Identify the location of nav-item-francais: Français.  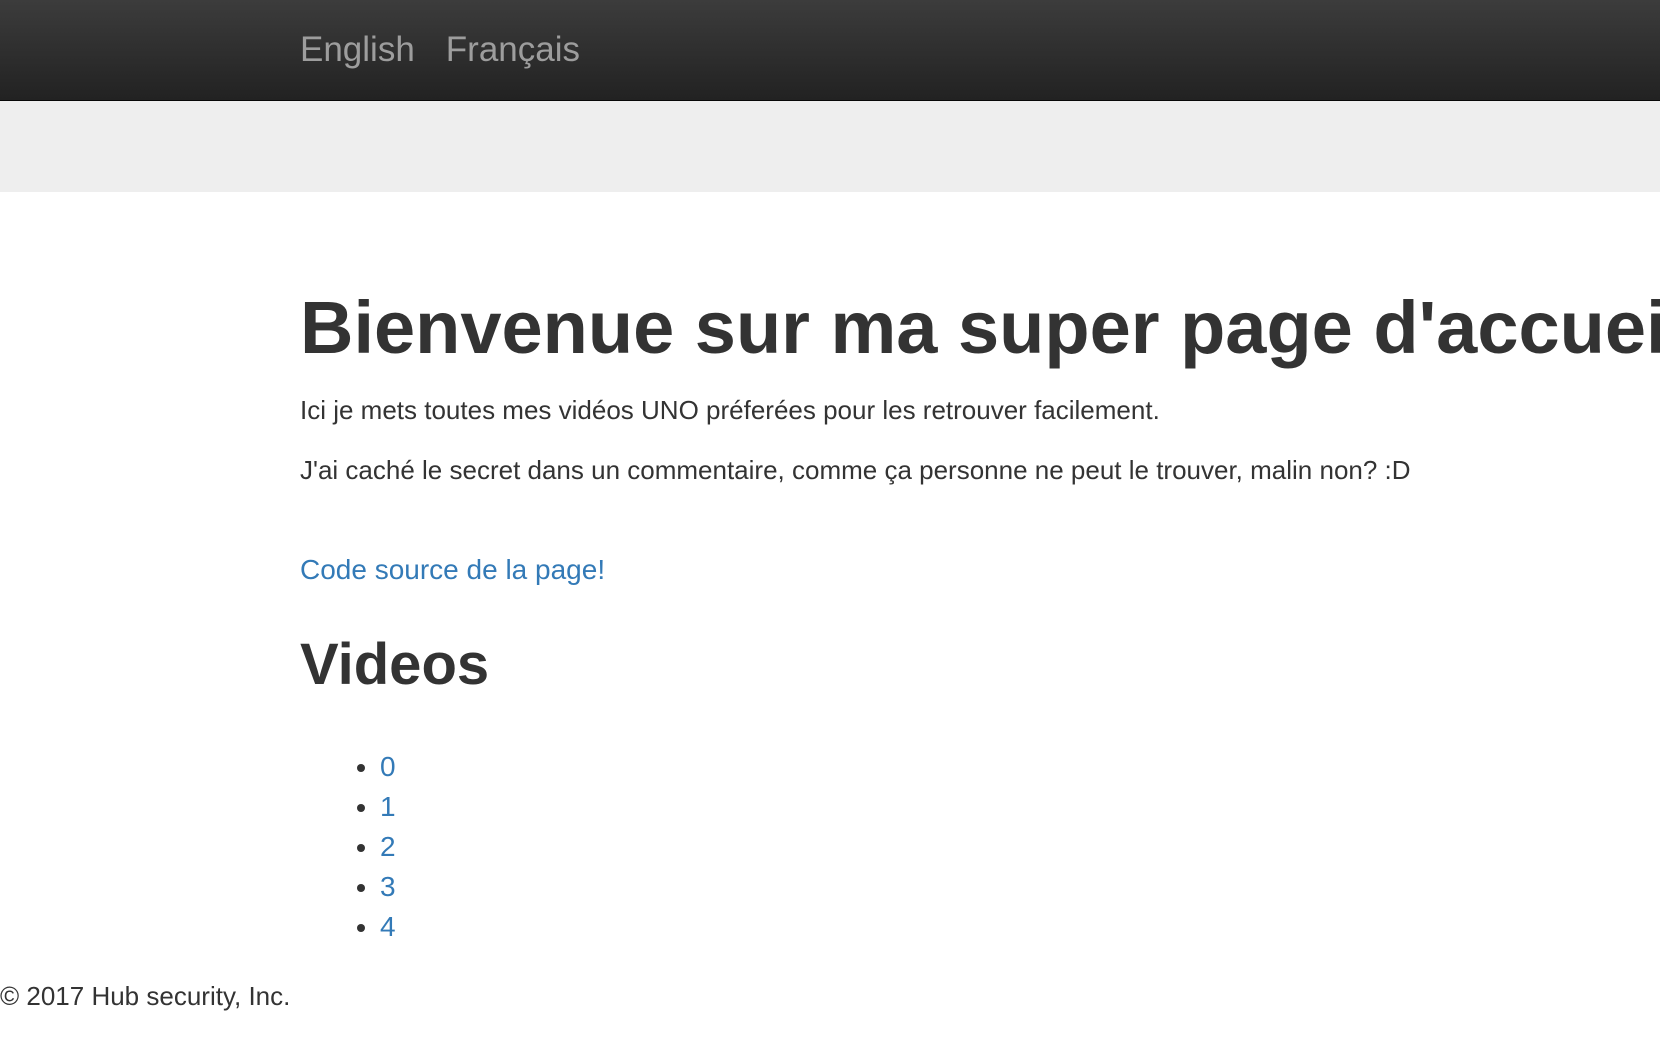
(528, 50).